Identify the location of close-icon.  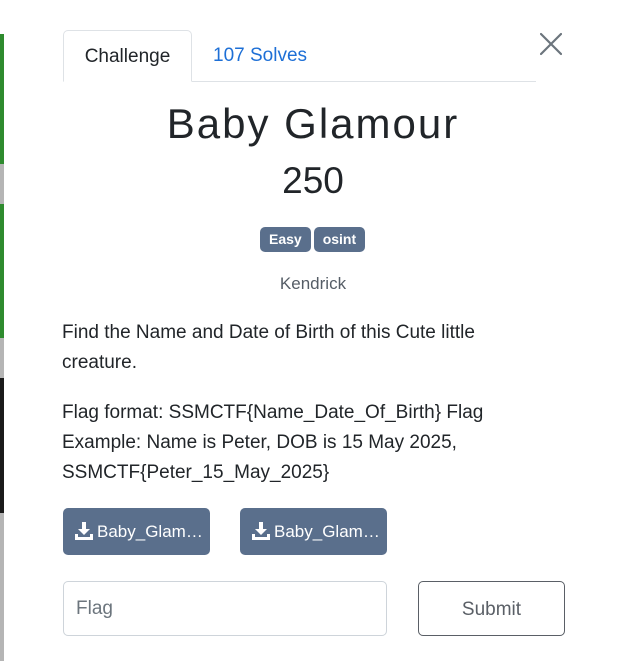
(551, 44).